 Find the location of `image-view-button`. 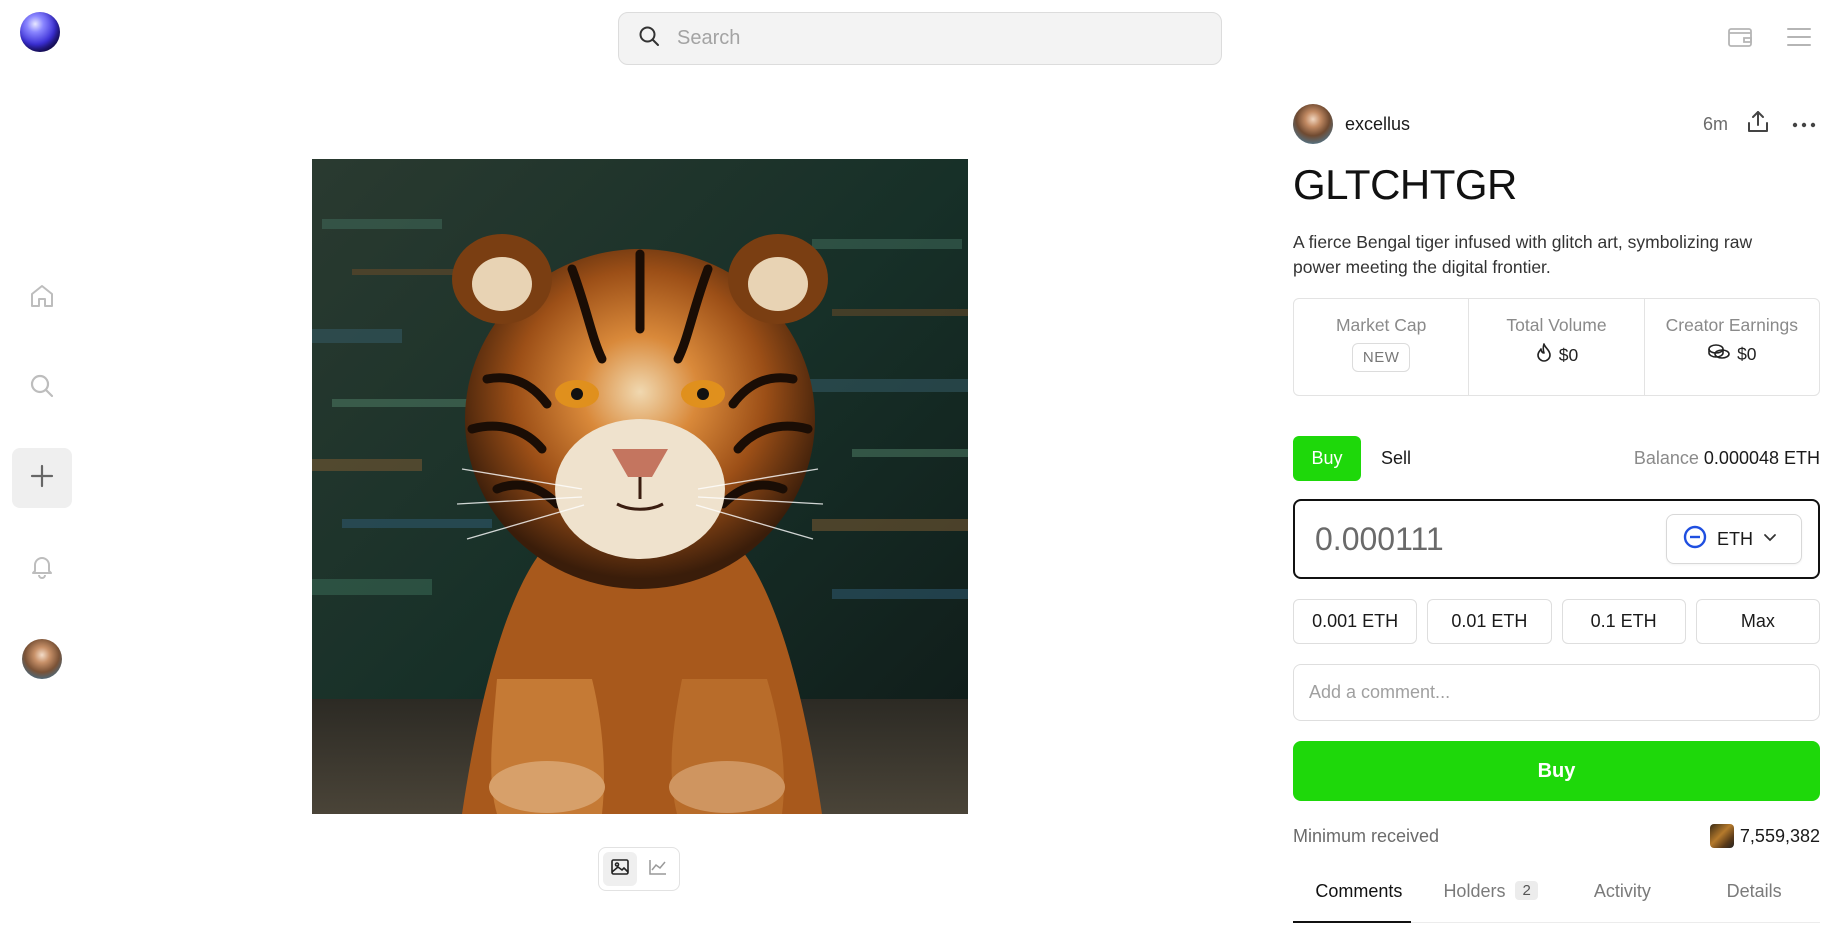

image-view-button is located at coordinates (620, 869).